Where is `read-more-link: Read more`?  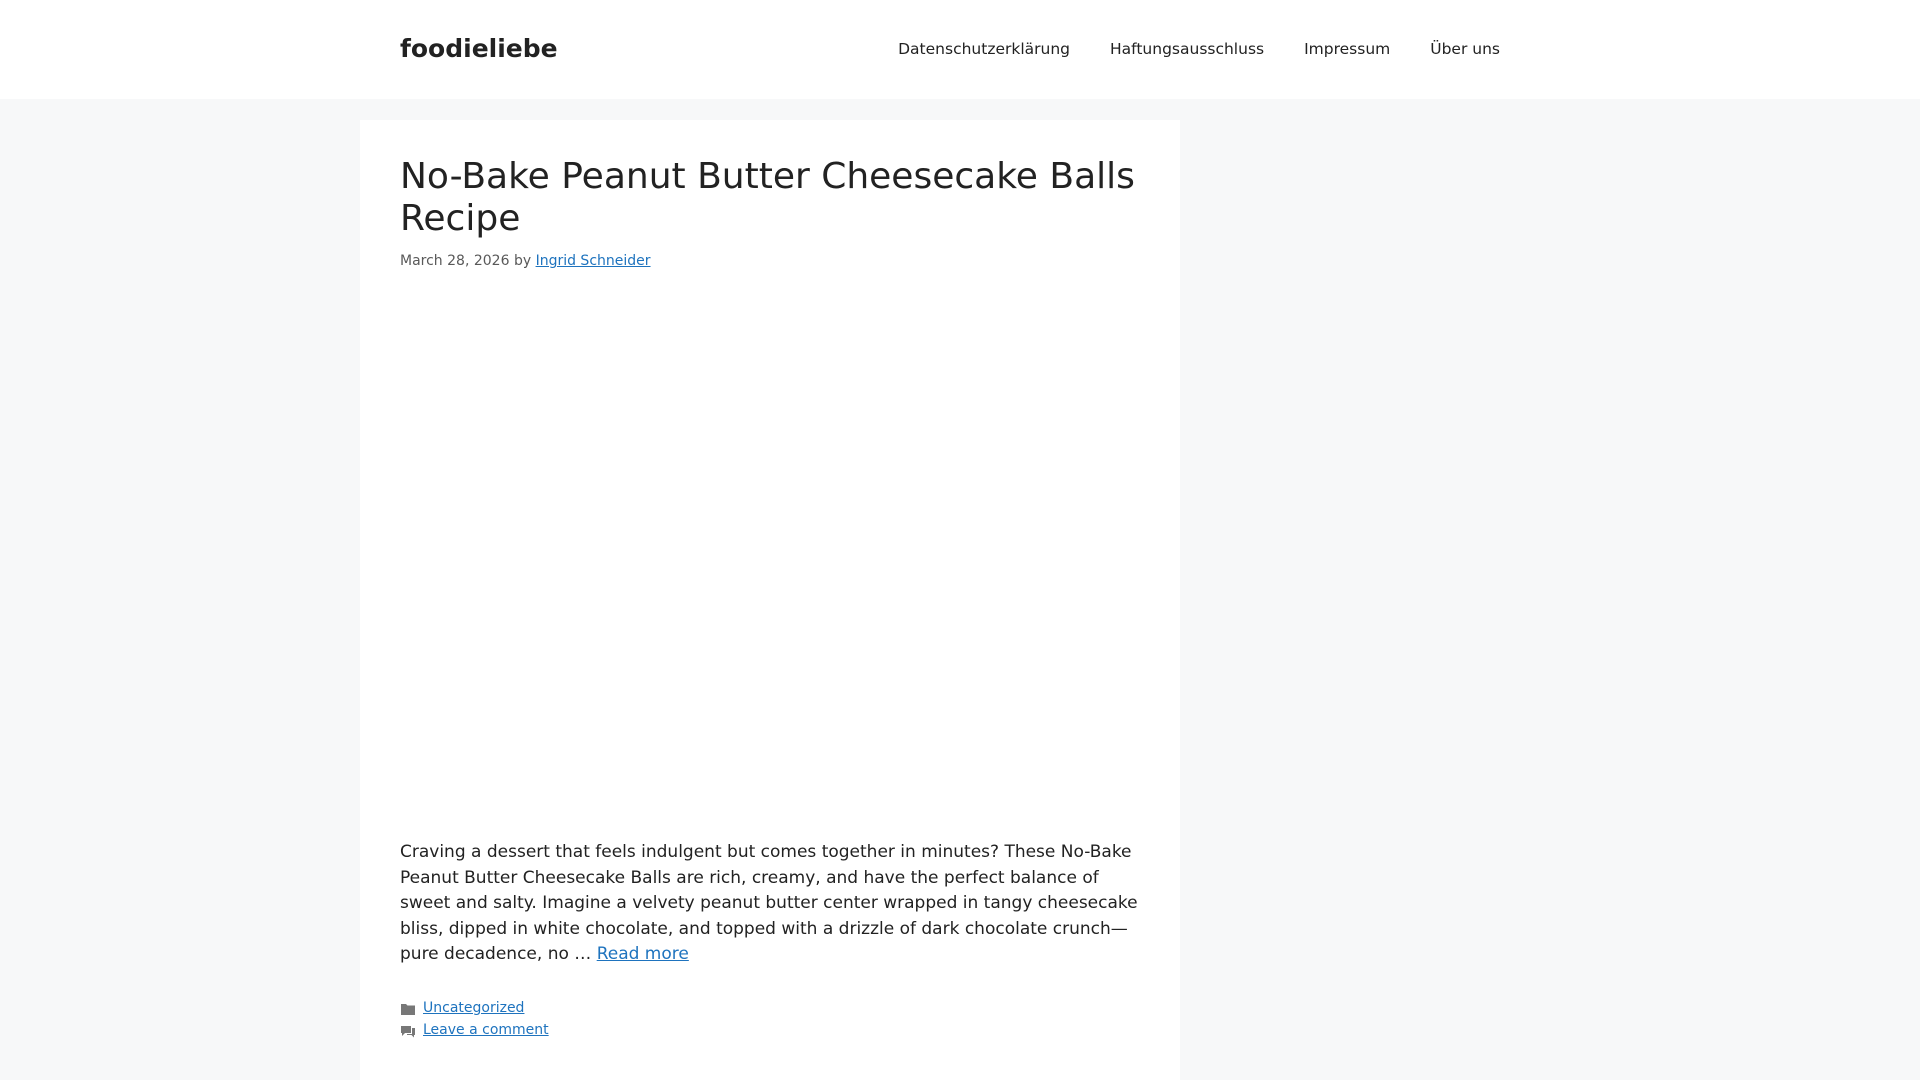
read-more-link: Read more is located at coordinates (643, 954).